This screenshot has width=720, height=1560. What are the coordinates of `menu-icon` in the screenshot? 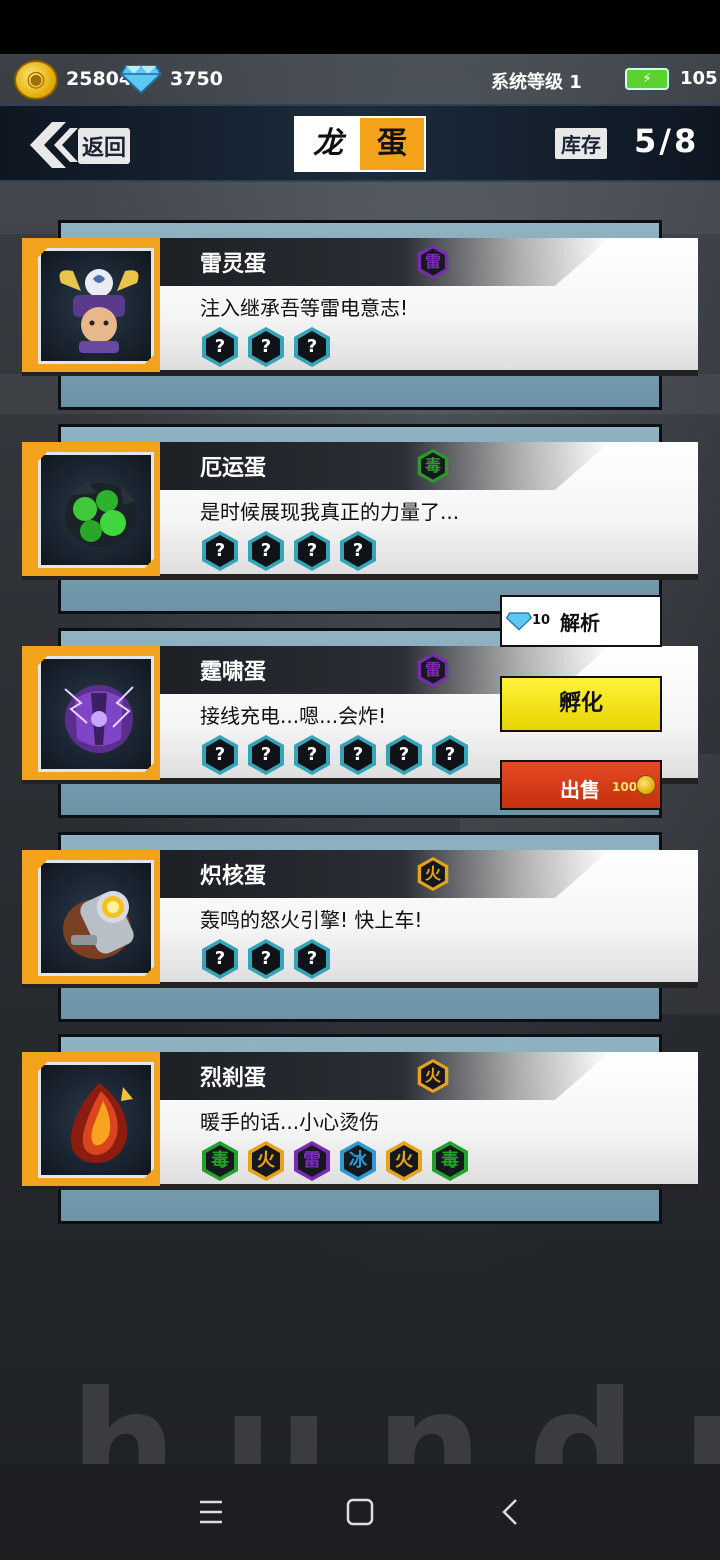 It's located at (210, 1512).